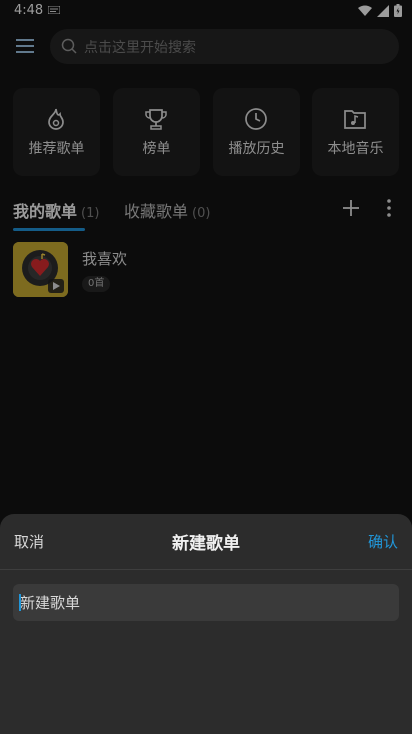  Describe the element at coordinates (206, 569) in the screenshot. I see `divider` at that location.